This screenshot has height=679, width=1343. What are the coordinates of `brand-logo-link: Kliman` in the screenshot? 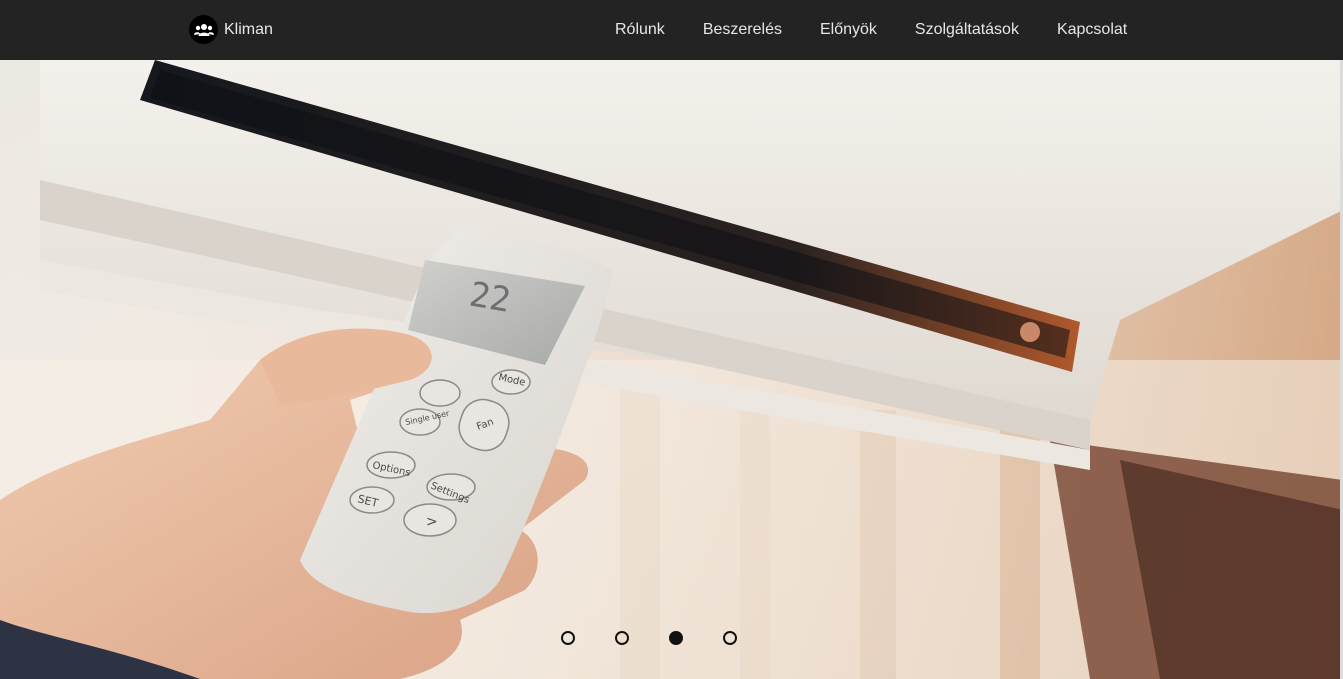 It's located at (231, 29).